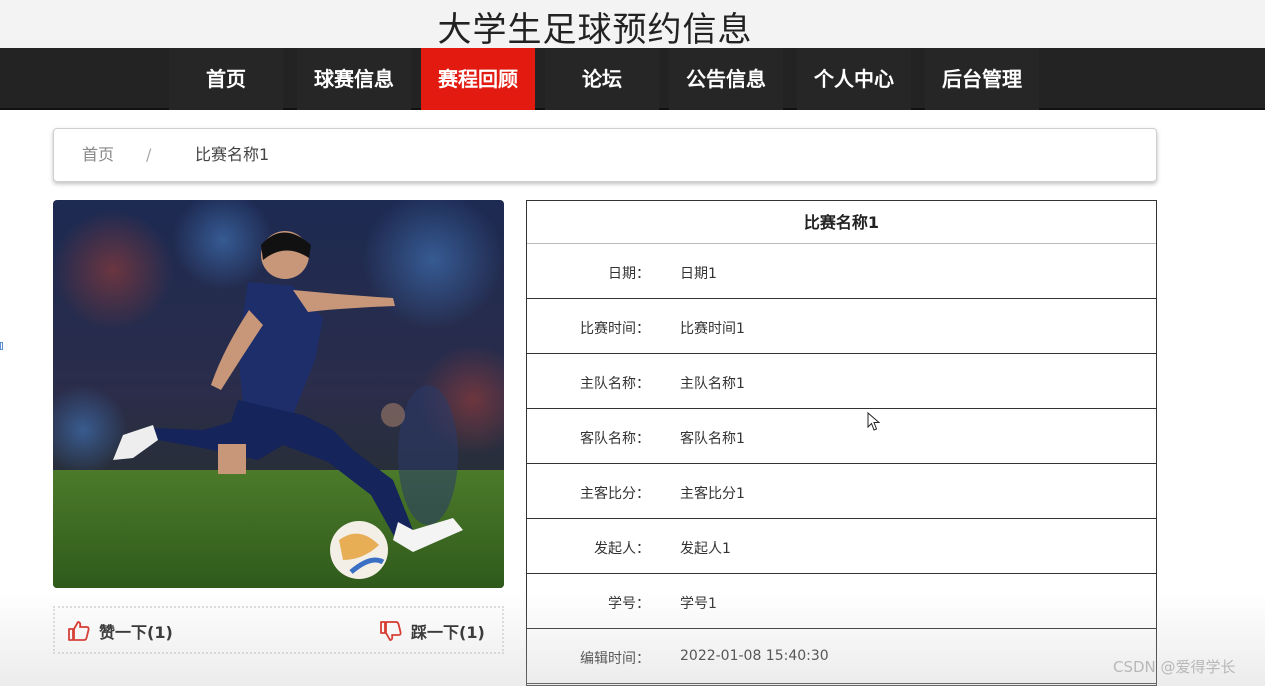 The image size is (1265, 686). Describe the element at coordinates (391, 631) in the screenshot. I see `thumbs-down-icon` at that location.